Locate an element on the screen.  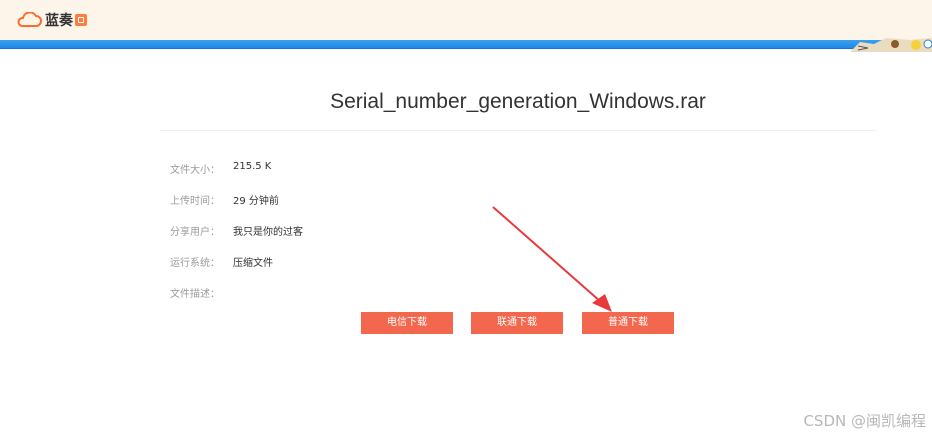
os-label: 运行系统： is located at coordinates (195, 263).